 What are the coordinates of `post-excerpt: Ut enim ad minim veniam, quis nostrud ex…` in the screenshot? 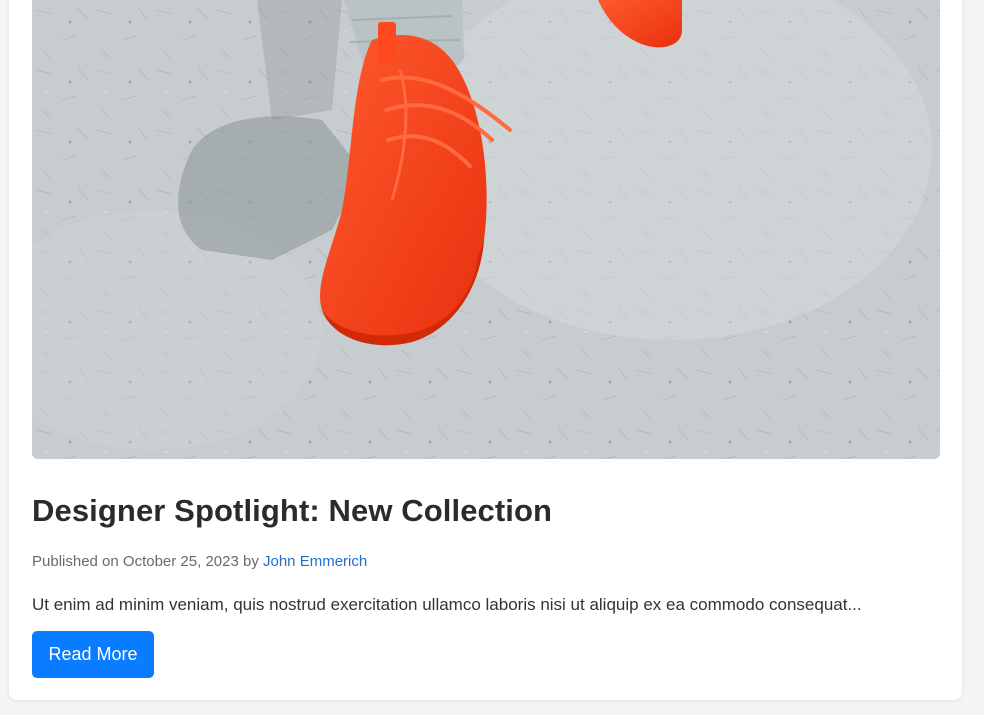 It's located at (447, 604).